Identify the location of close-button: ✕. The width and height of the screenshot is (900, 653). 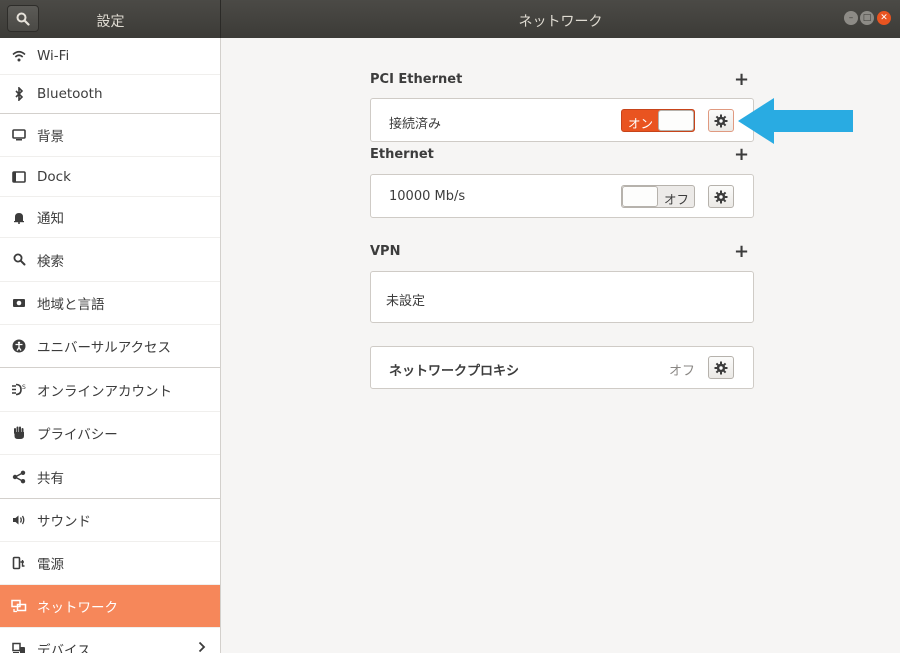
(884, 18).